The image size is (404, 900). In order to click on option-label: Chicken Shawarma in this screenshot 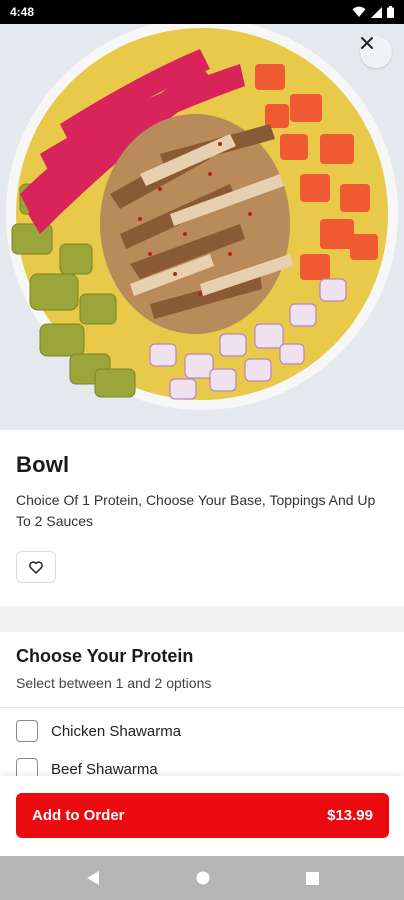, I will do `click(116, 731)`.